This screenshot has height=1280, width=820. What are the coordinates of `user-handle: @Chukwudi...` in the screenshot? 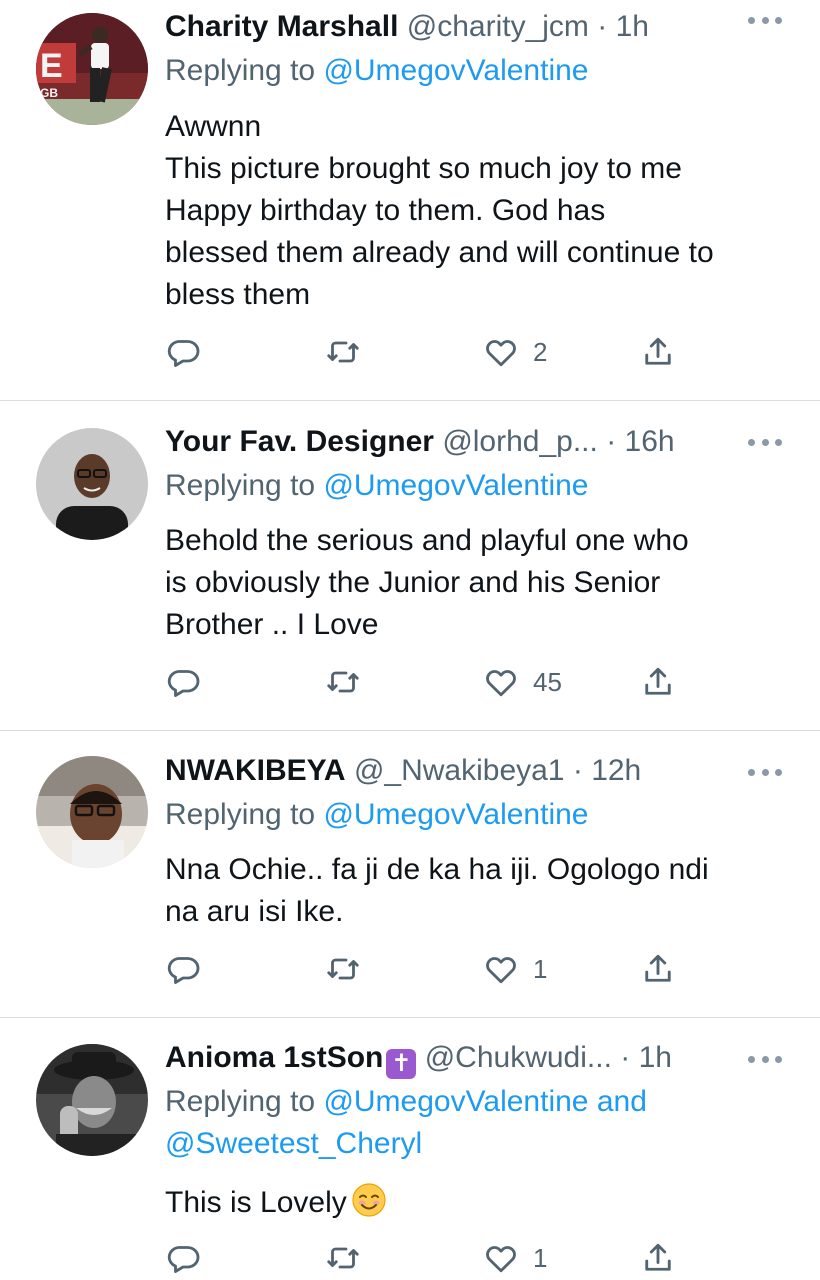 It's located at (518, 1057).